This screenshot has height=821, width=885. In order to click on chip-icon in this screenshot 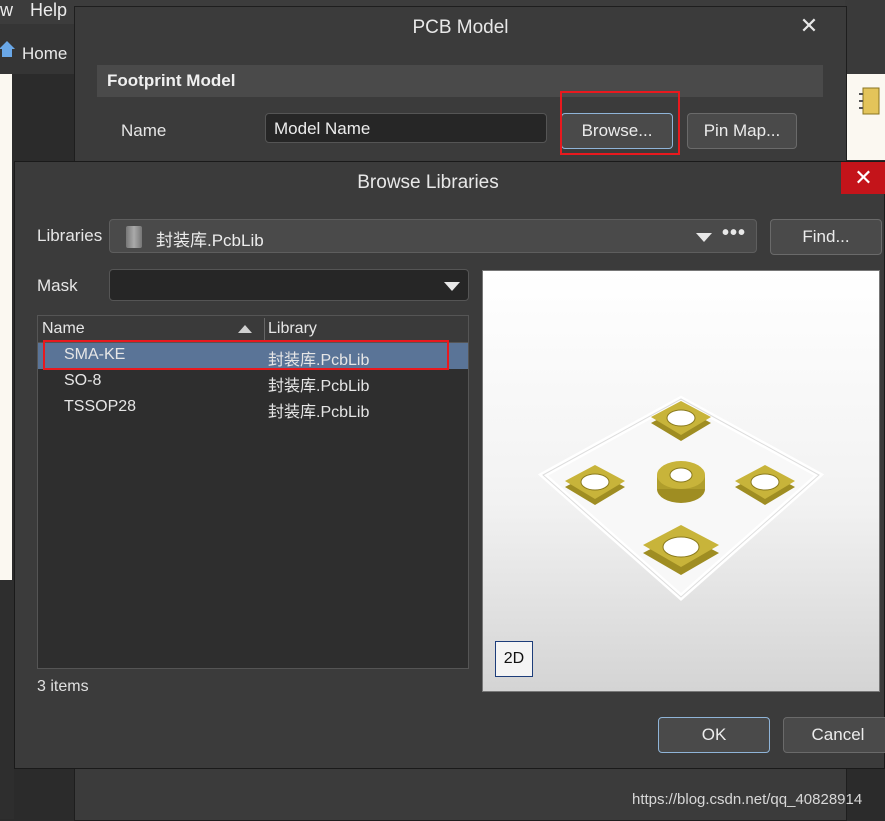, I will do `click(869, 101)`.